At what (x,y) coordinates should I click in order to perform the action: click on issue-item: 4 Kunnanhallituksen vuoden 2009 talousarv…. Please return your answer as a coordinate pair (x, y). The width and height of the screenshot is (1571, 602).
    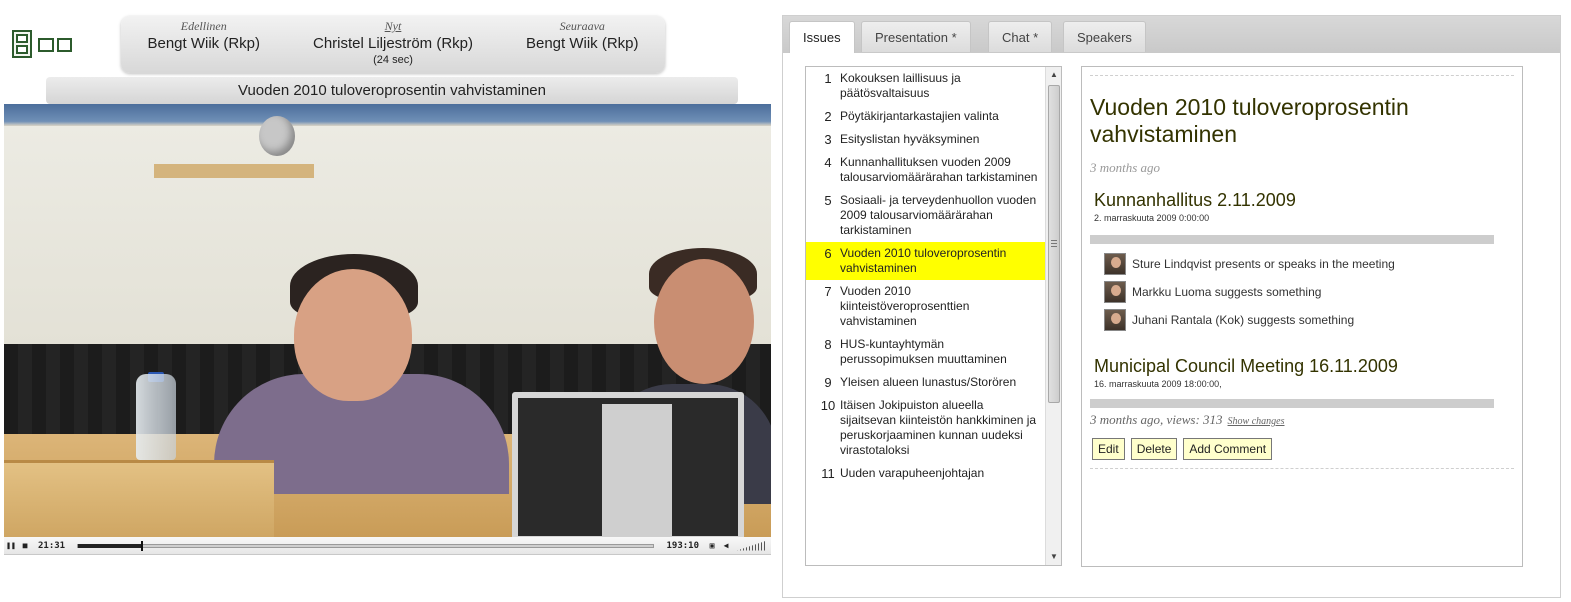
    Looking at the image, I should click on (926, 170).